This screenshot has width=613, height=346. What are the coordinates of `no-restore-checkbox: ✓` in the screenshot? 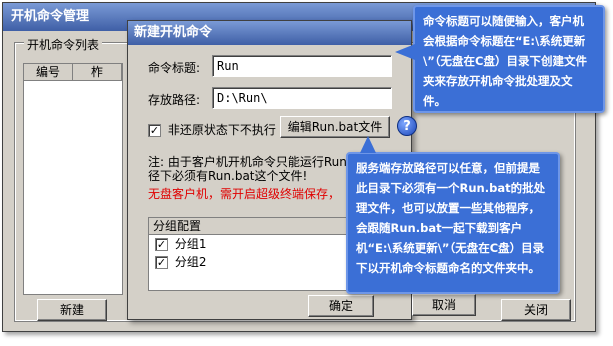 It's located at (154, 130).